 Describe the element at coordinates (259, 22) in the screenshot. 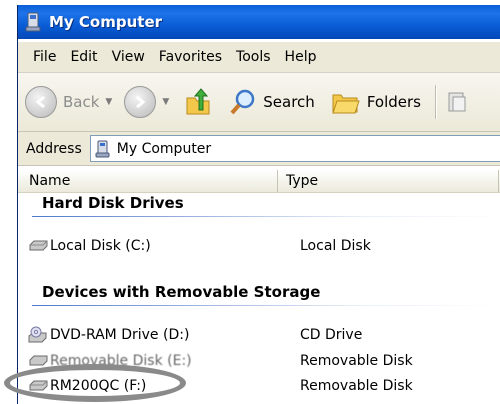

I see `title-bar: My Computer` at that location.